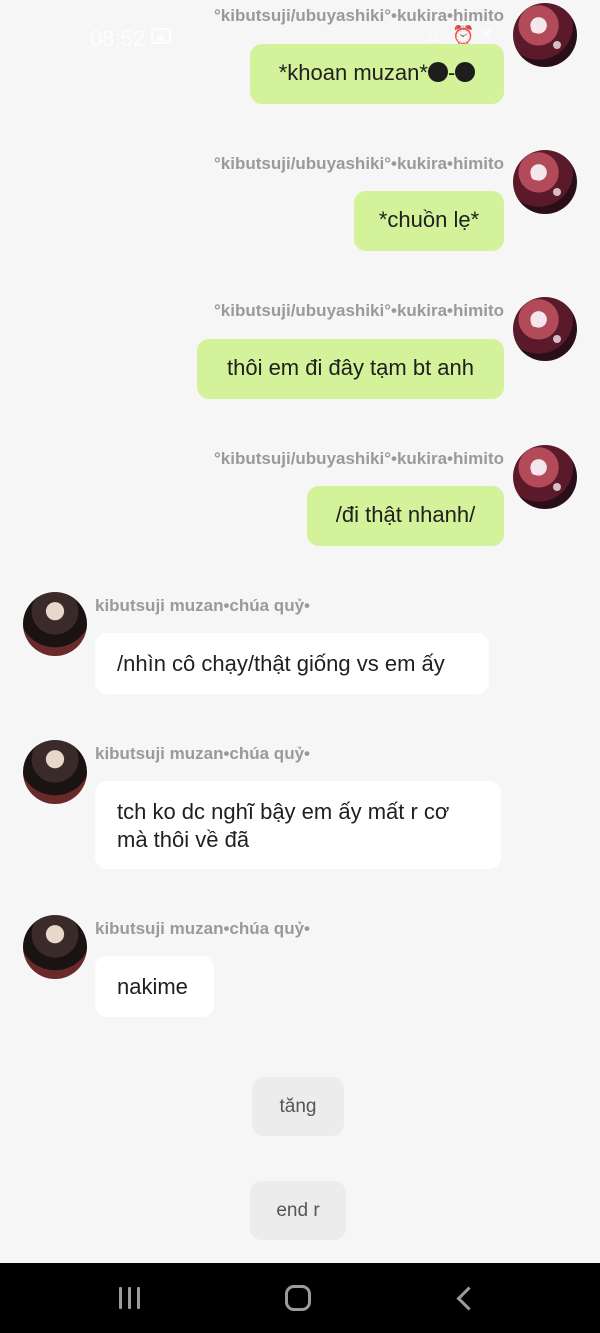 The width and height of the screenshot is (600, 1333). I want to click on message-text: *chuồn lẹ*, so click(429, 219).